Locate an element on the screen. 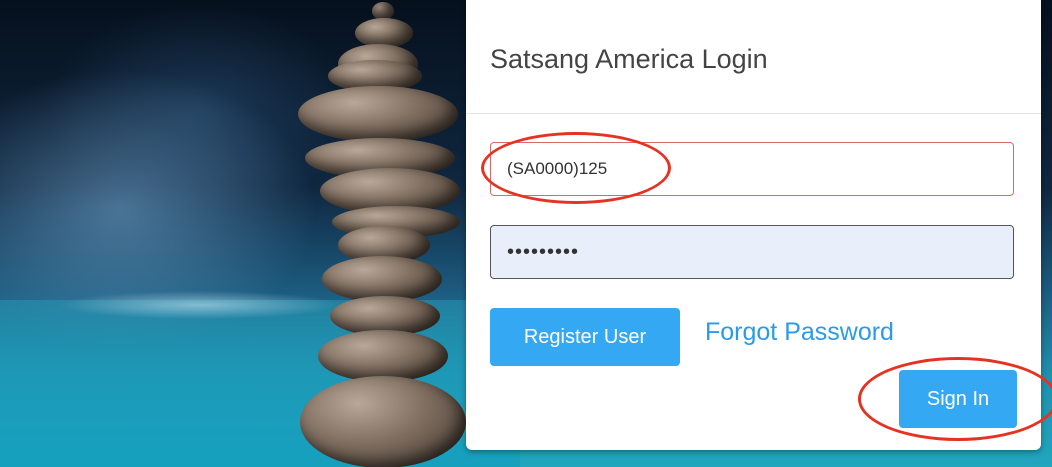 The width and height of the screenshot is (1052, 467). register-user-button: Register User is located at coordinates (585, 337).